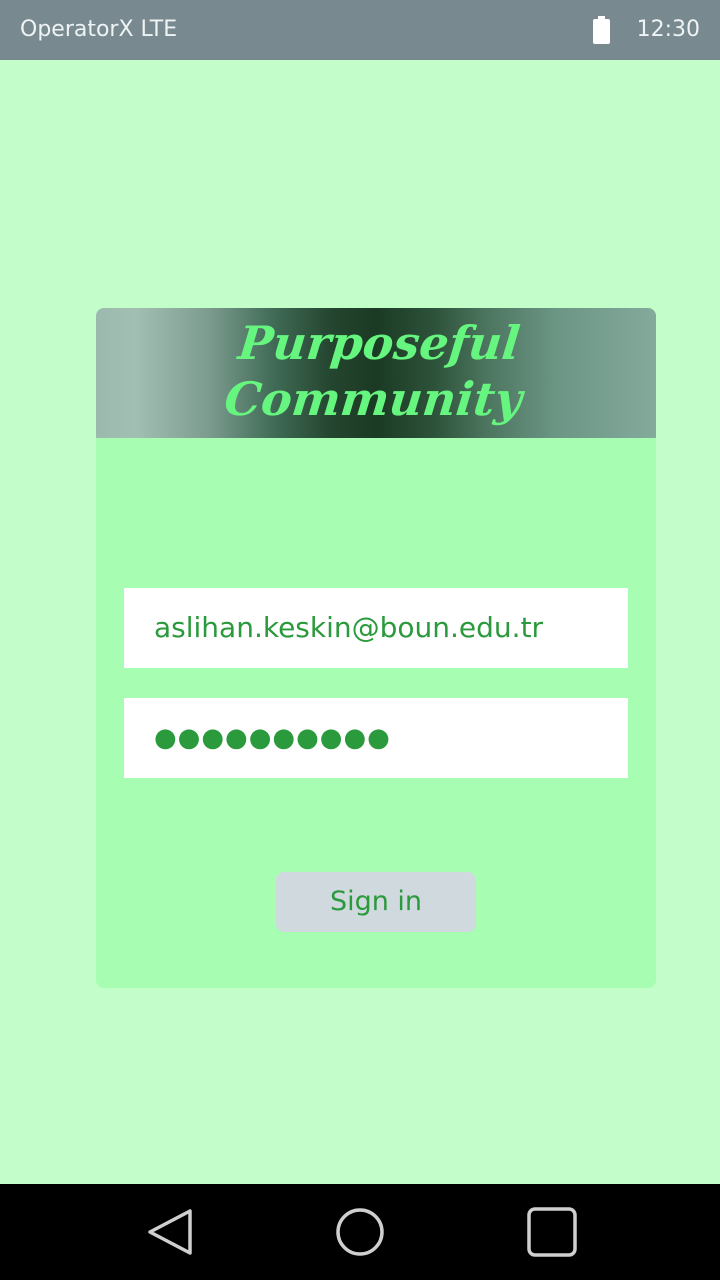 The height and width of the screenshot is (1280, 720). I want to click on recents-icon, so click(552, 1232).